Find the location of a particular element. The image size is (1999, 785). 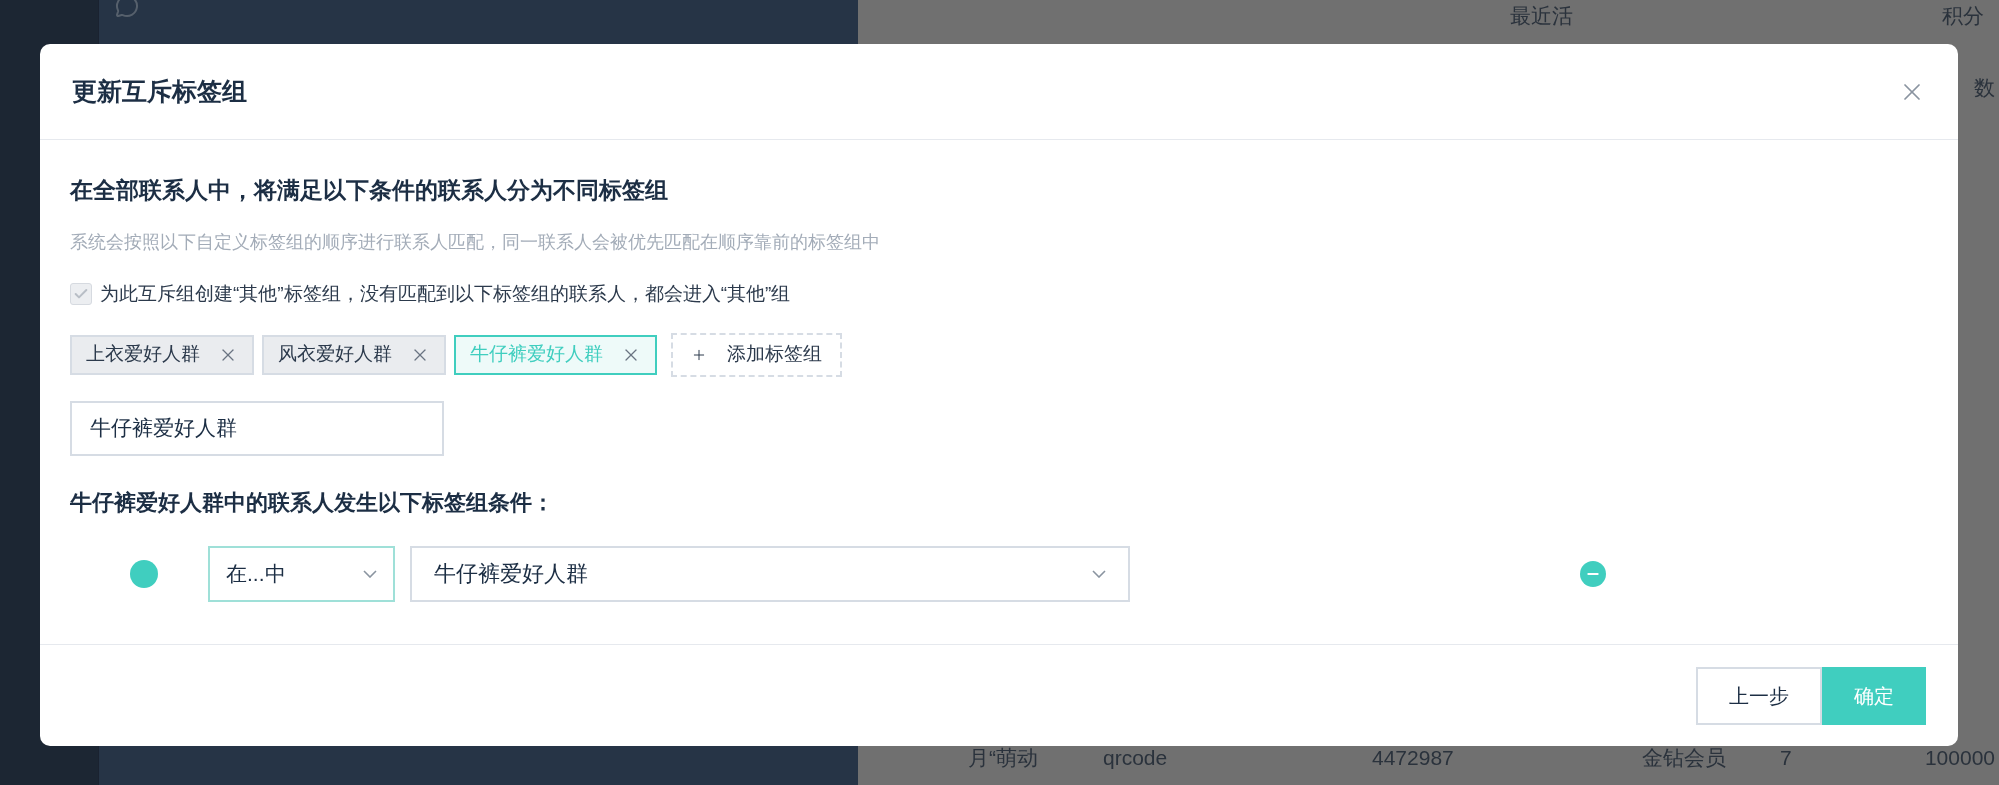

column-header: 数 is located at coordinates (1984, 88).